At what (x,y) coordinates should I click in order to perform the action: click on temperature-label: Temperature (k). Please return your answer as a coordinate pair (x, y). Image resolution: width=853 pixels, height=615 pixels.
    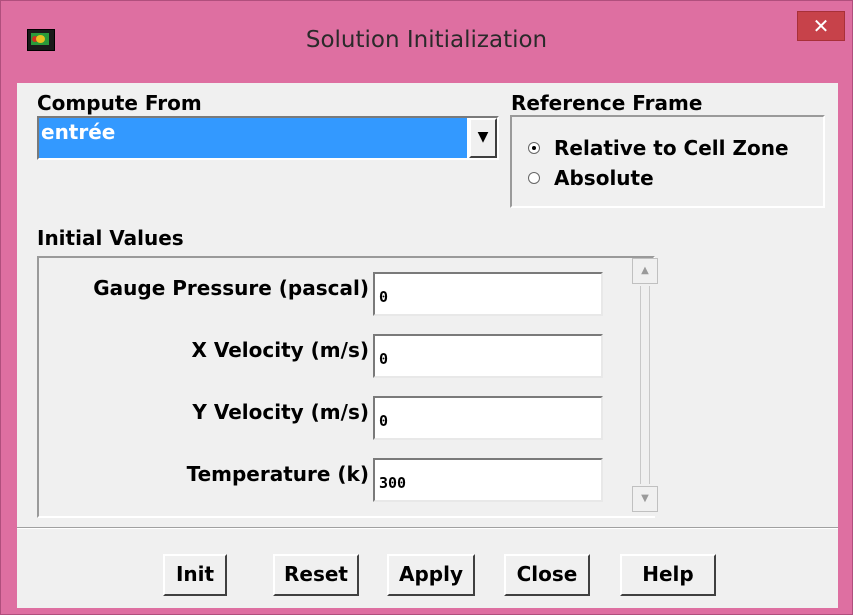
    Looking at the image, I should click on (277, 474).